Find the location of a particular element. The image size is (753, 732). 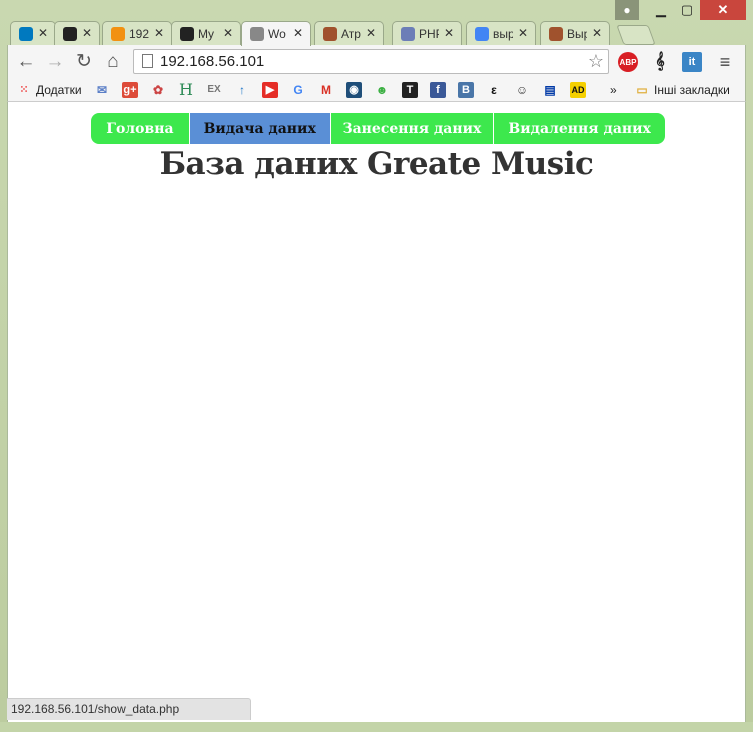

apps-bookmark: ⁙ Додатки is located at coordinates (48, 89).